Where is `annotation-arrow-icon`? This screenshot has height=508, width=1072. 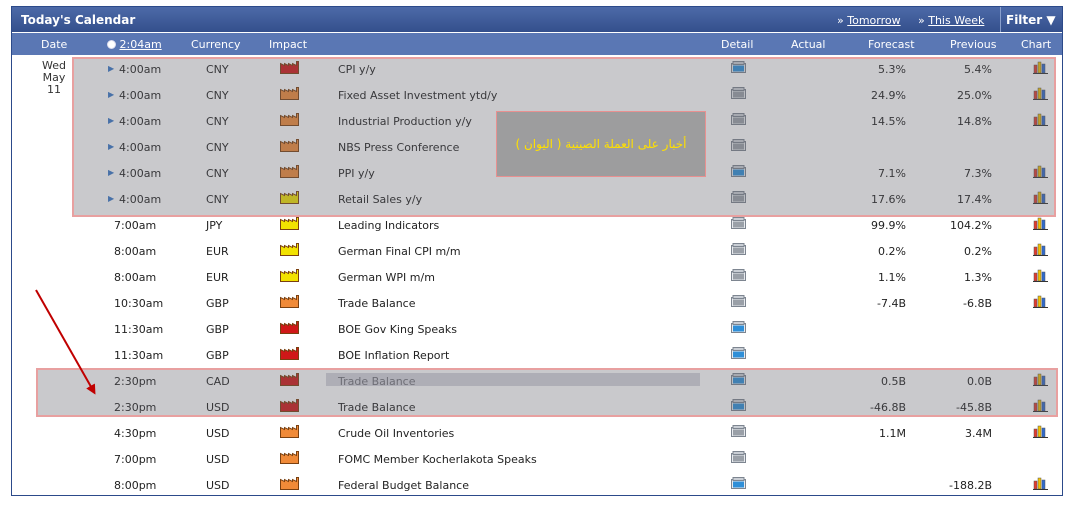
annotation-arrow-icon is located at coordinates (65, 342).